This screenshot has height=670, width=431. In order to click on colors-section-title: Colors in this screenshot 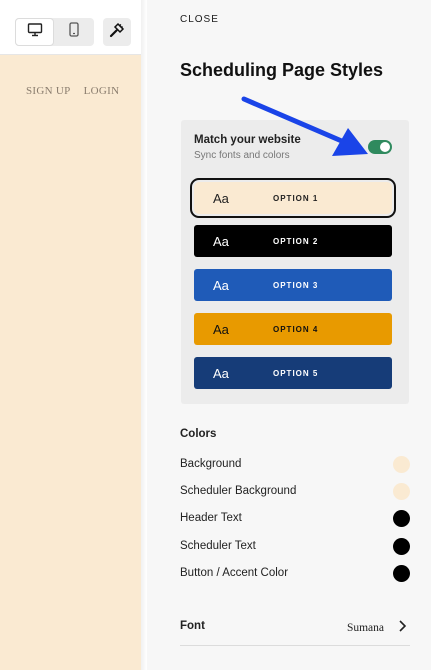, I will do `click(198, 434)`.